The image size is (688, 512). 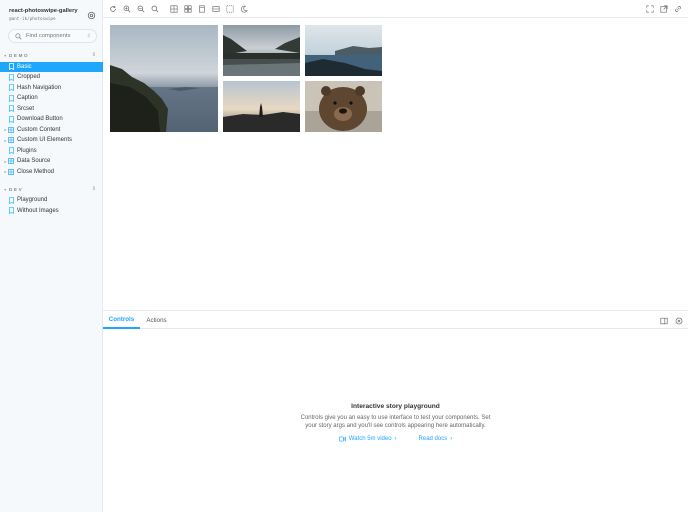 I want to click on tab-controls: Controls, so click(x=121, y=320).